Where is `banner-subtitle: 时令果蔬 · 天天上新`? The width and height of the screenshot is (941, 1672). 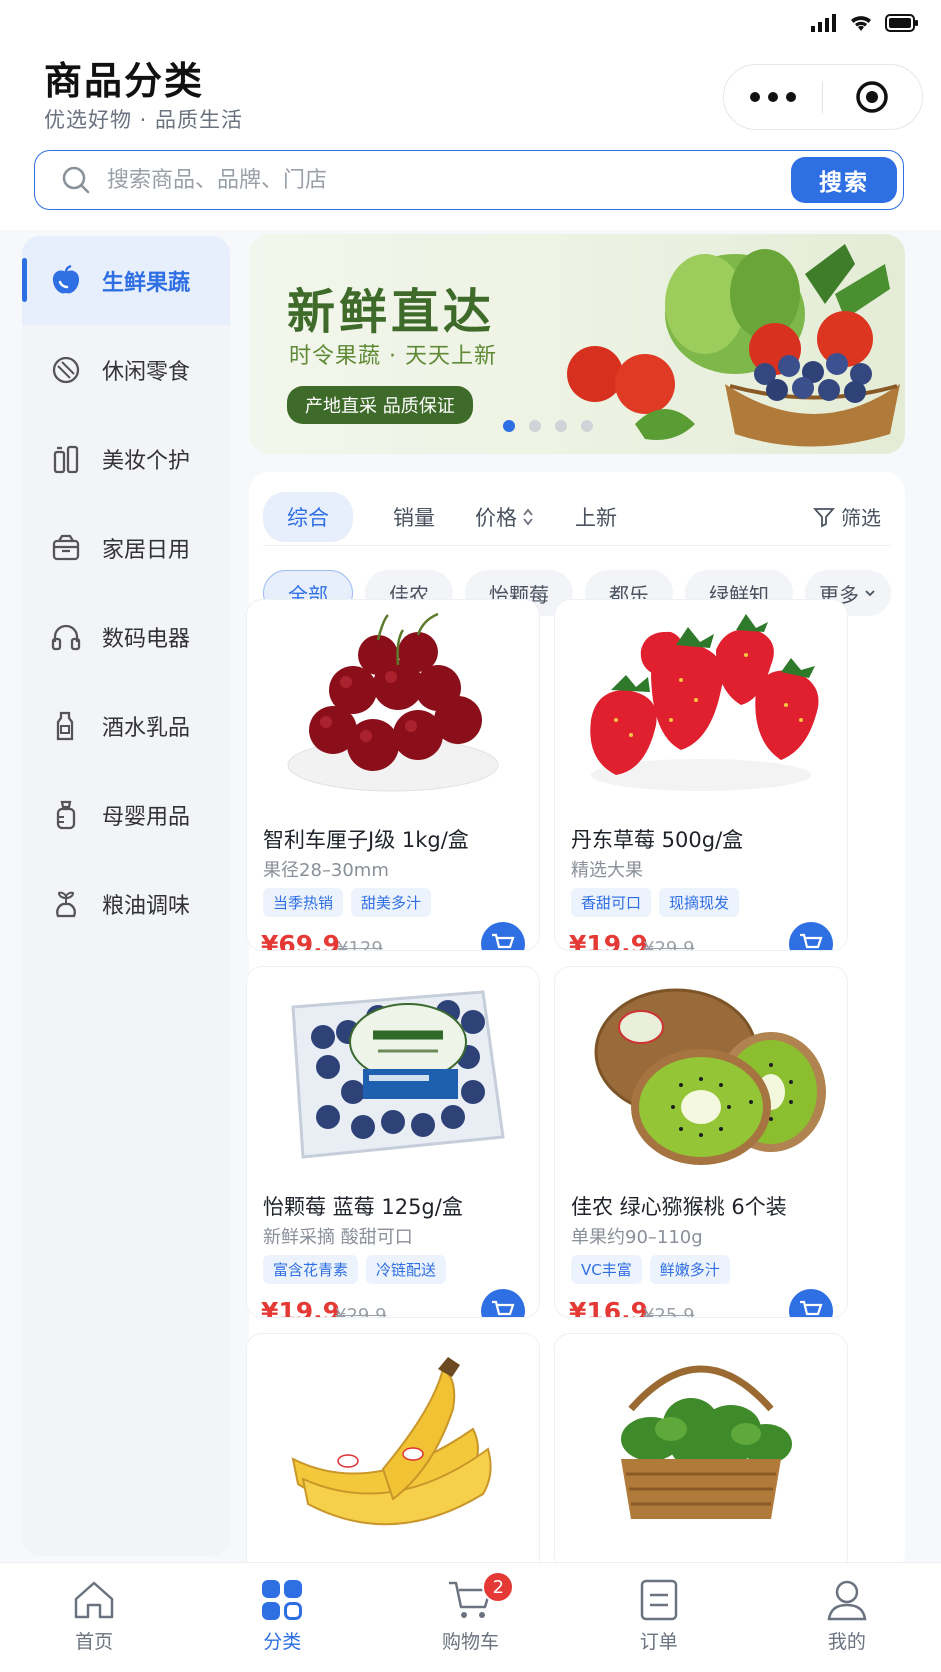 banner-subtitle: 时令果蔬 · 天天上新 is located at coordinates (393, 356).